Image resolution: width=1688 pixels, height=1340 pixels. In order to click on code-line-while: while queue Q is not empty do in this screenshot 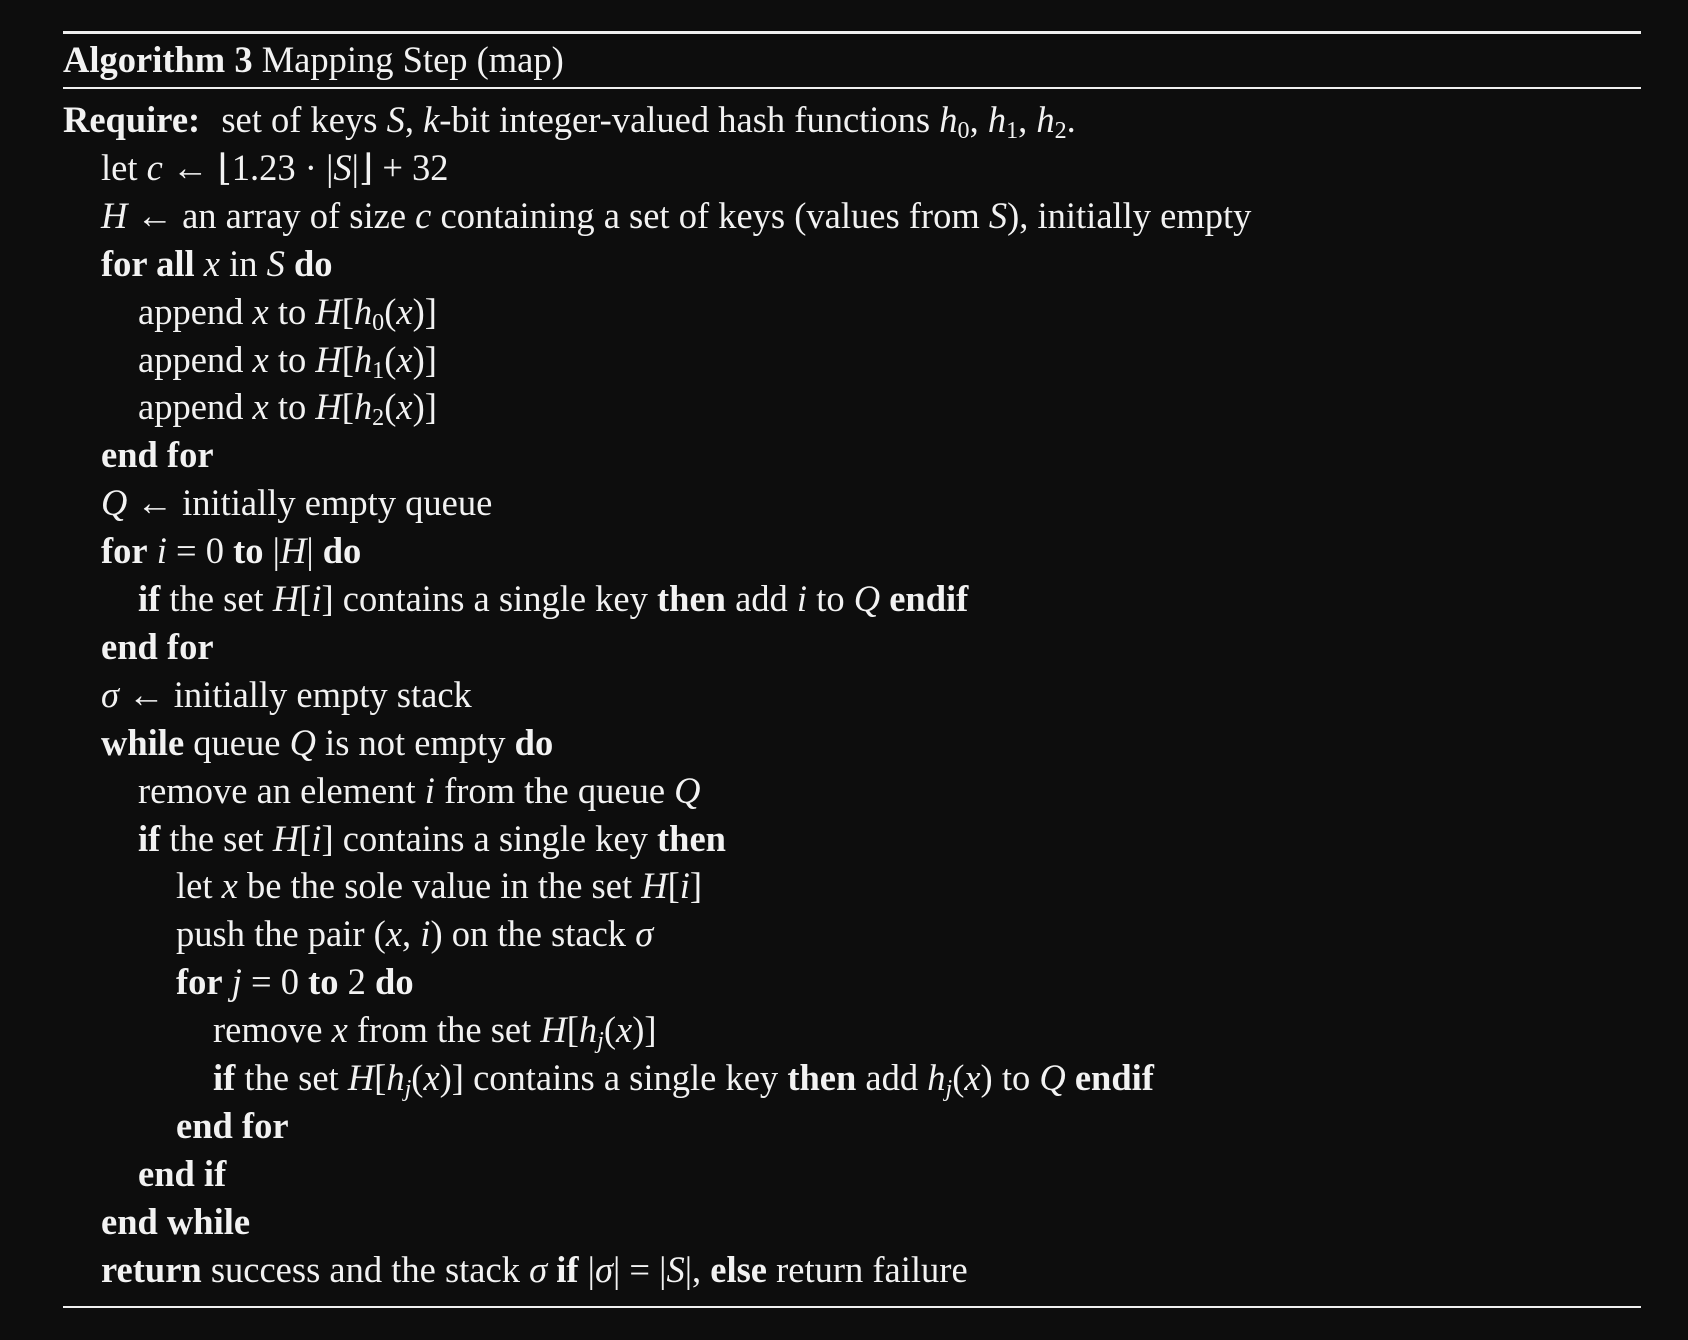, I will do `click(327, 743)`.